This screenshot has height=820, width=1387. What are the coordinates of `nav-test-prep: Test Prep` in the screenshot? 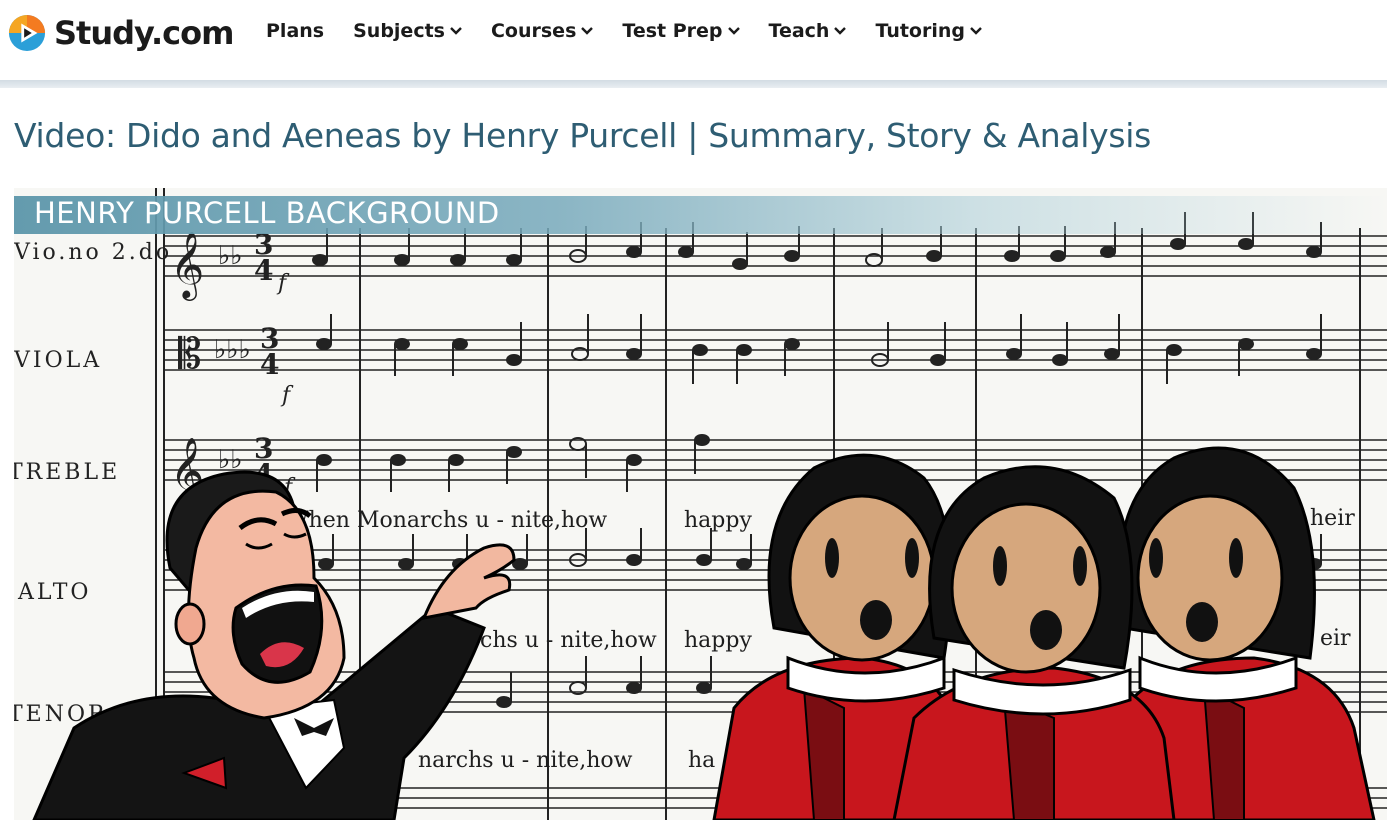 It's located at (681, 31).